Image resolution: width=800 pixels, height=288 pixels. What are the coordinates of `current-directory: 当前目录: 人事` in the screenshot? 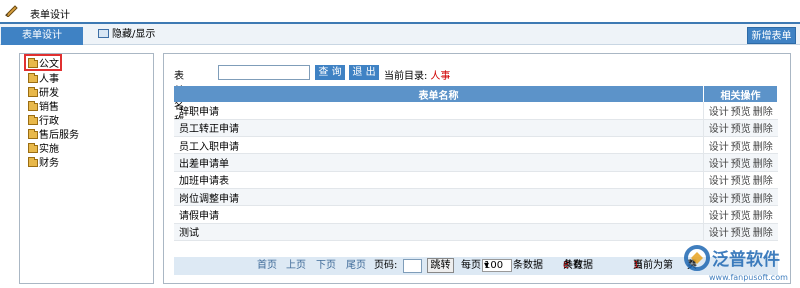 It's located at (417, 76).